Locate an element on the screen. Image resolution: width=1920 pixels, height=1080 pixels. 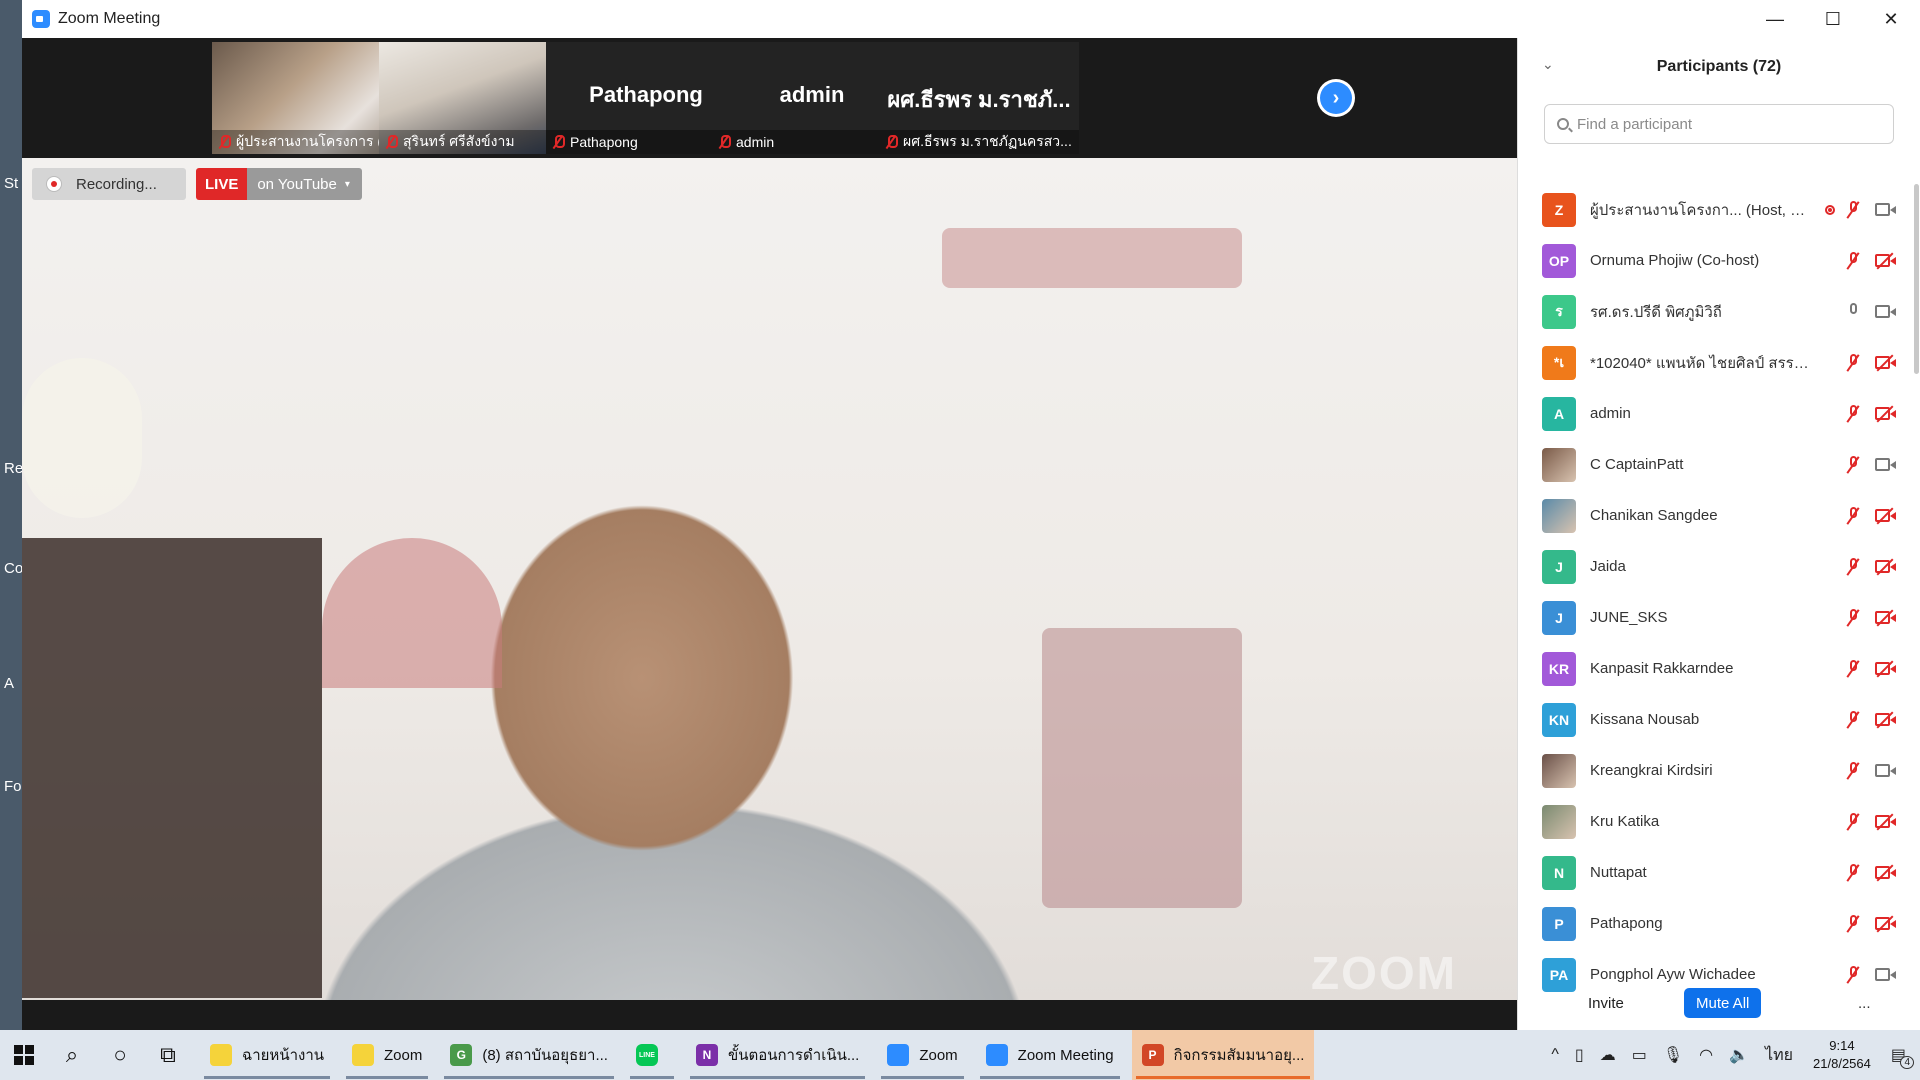
thumbnail-name: admin is located at coordinates (755, 142).